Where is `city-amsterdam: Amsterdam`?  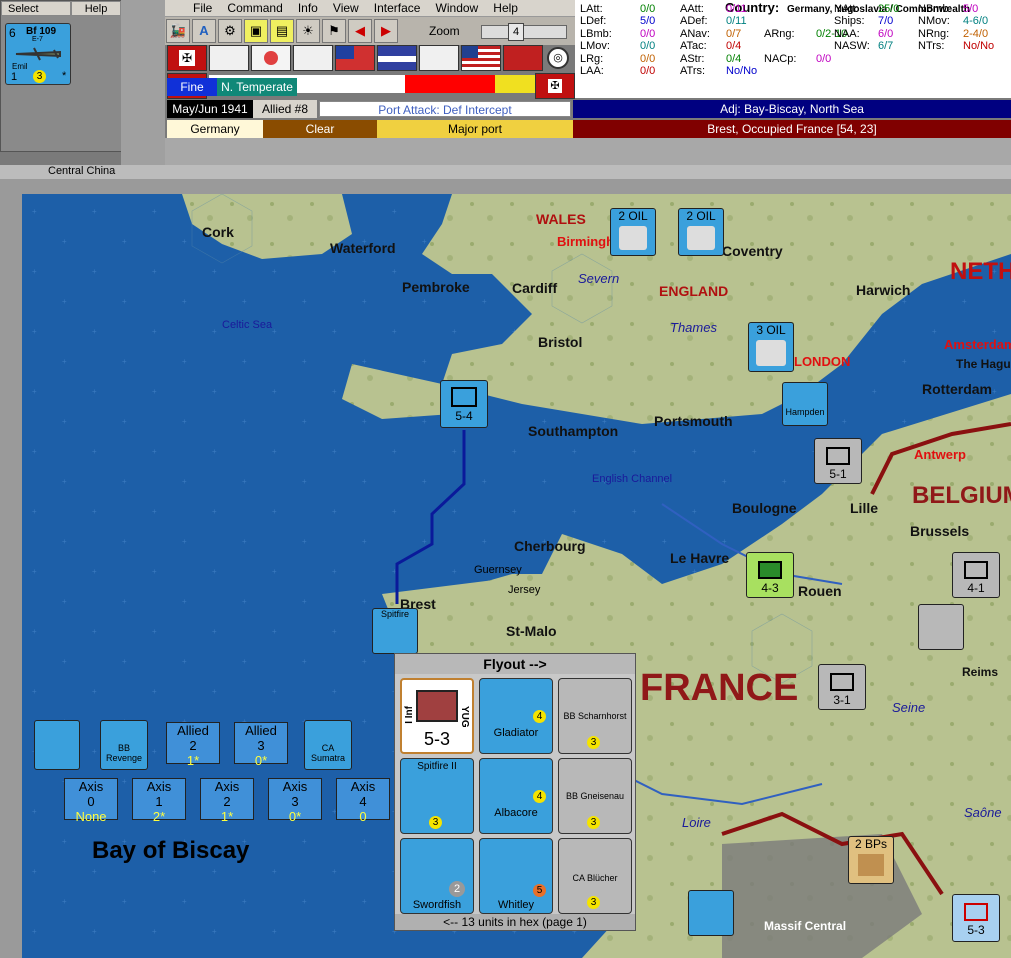 city-amsterdam: Amsterdam is located at coordinates (977, 344).